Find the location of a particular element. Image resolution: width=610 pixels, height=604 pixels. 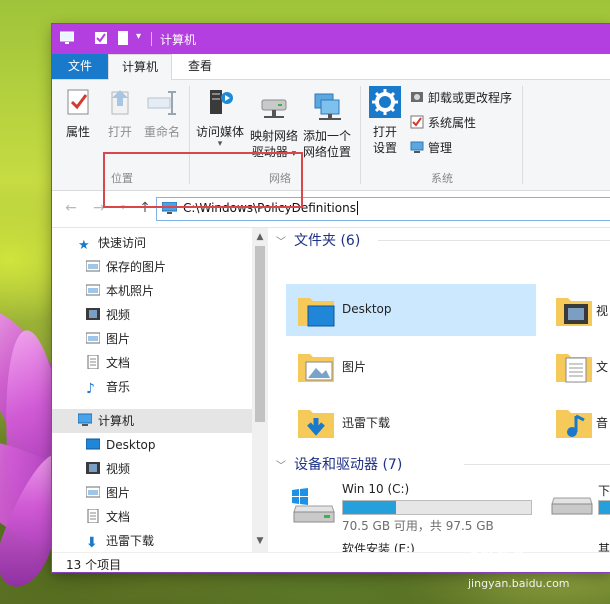

nav-item-documents: 文档 is located at coordinates (108, 363).